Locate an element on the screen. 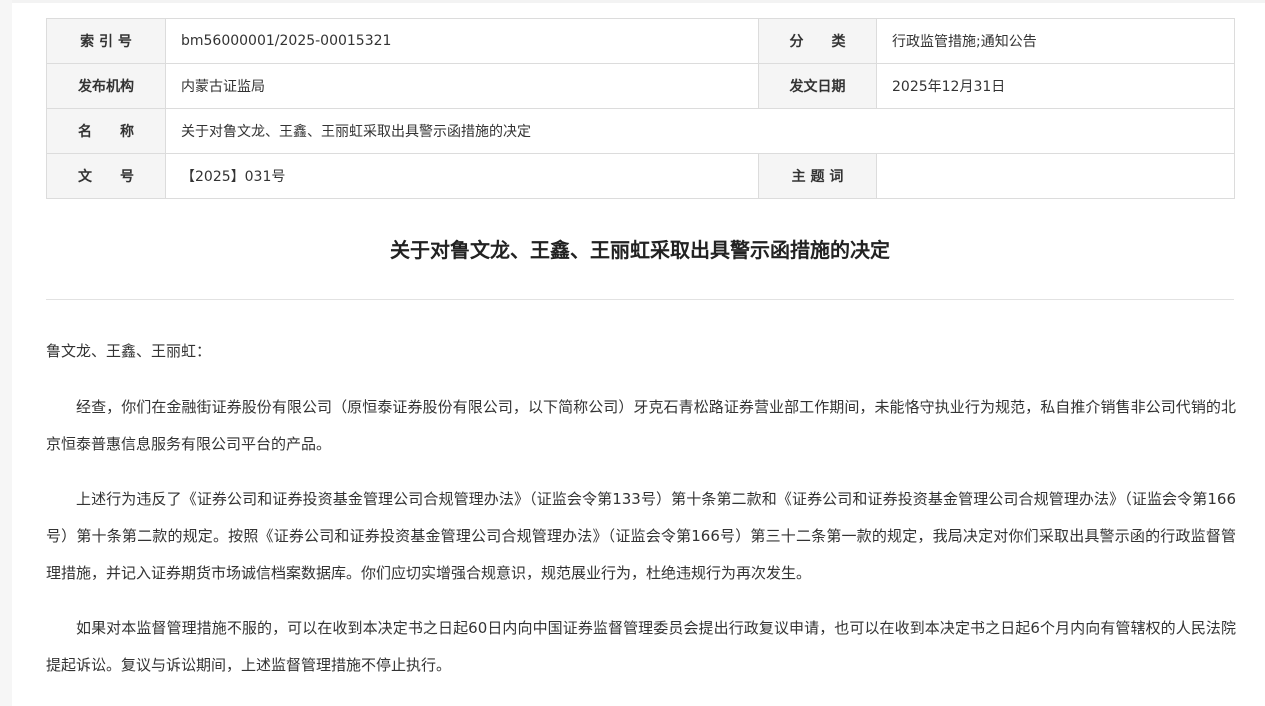 The image size is (1265, 706). title-divider is located at coordinates (640, 299).